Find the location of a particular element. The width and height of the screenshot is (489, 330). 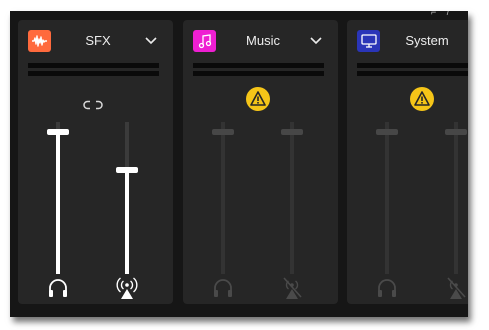

stream-volume-fill is located at coordinates (127, 222).